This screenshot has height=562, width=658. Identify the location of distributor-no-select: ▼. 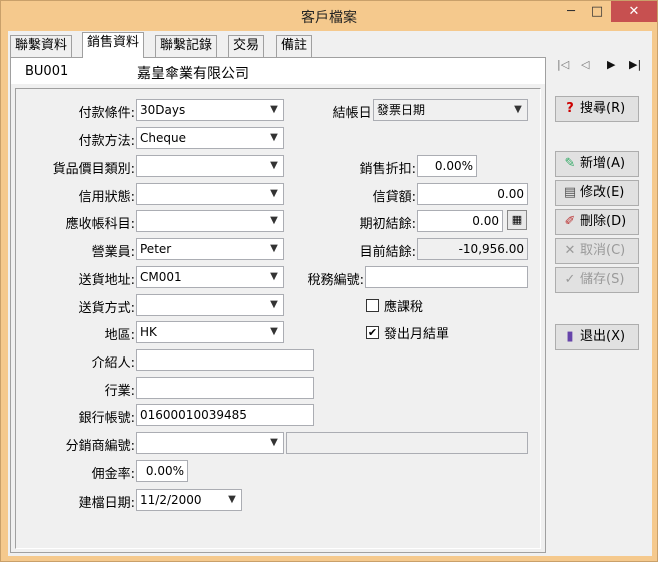
(210, 443).